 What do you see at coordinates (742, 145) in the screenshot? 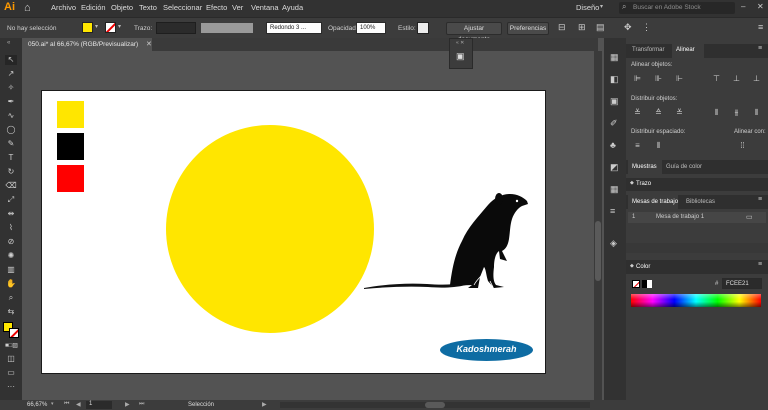
I see `align-to-selection-icon: ⁞⁞` at bounding box center [742, 145].